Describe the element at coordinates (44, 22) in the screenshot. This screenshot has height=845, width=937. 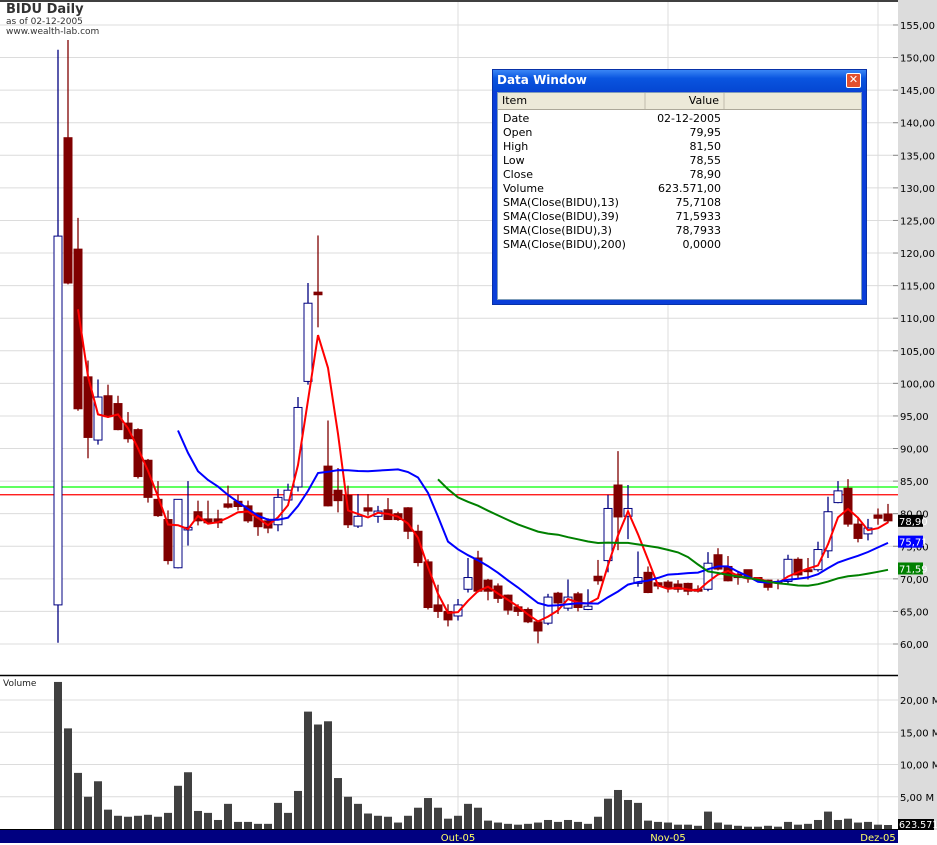
I see `as-of-date: as of 02-12-2005` at that location.